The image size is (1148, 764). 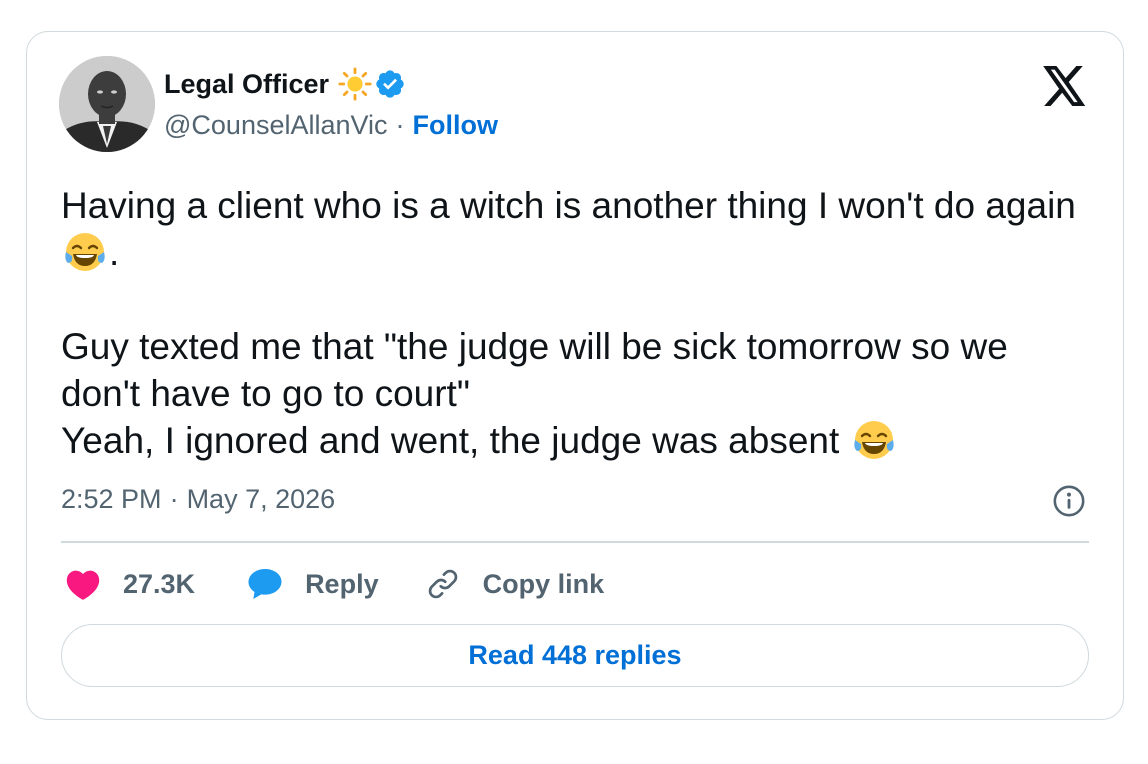 I want to click on verified-badge-icon, so click(x=390, y=84).